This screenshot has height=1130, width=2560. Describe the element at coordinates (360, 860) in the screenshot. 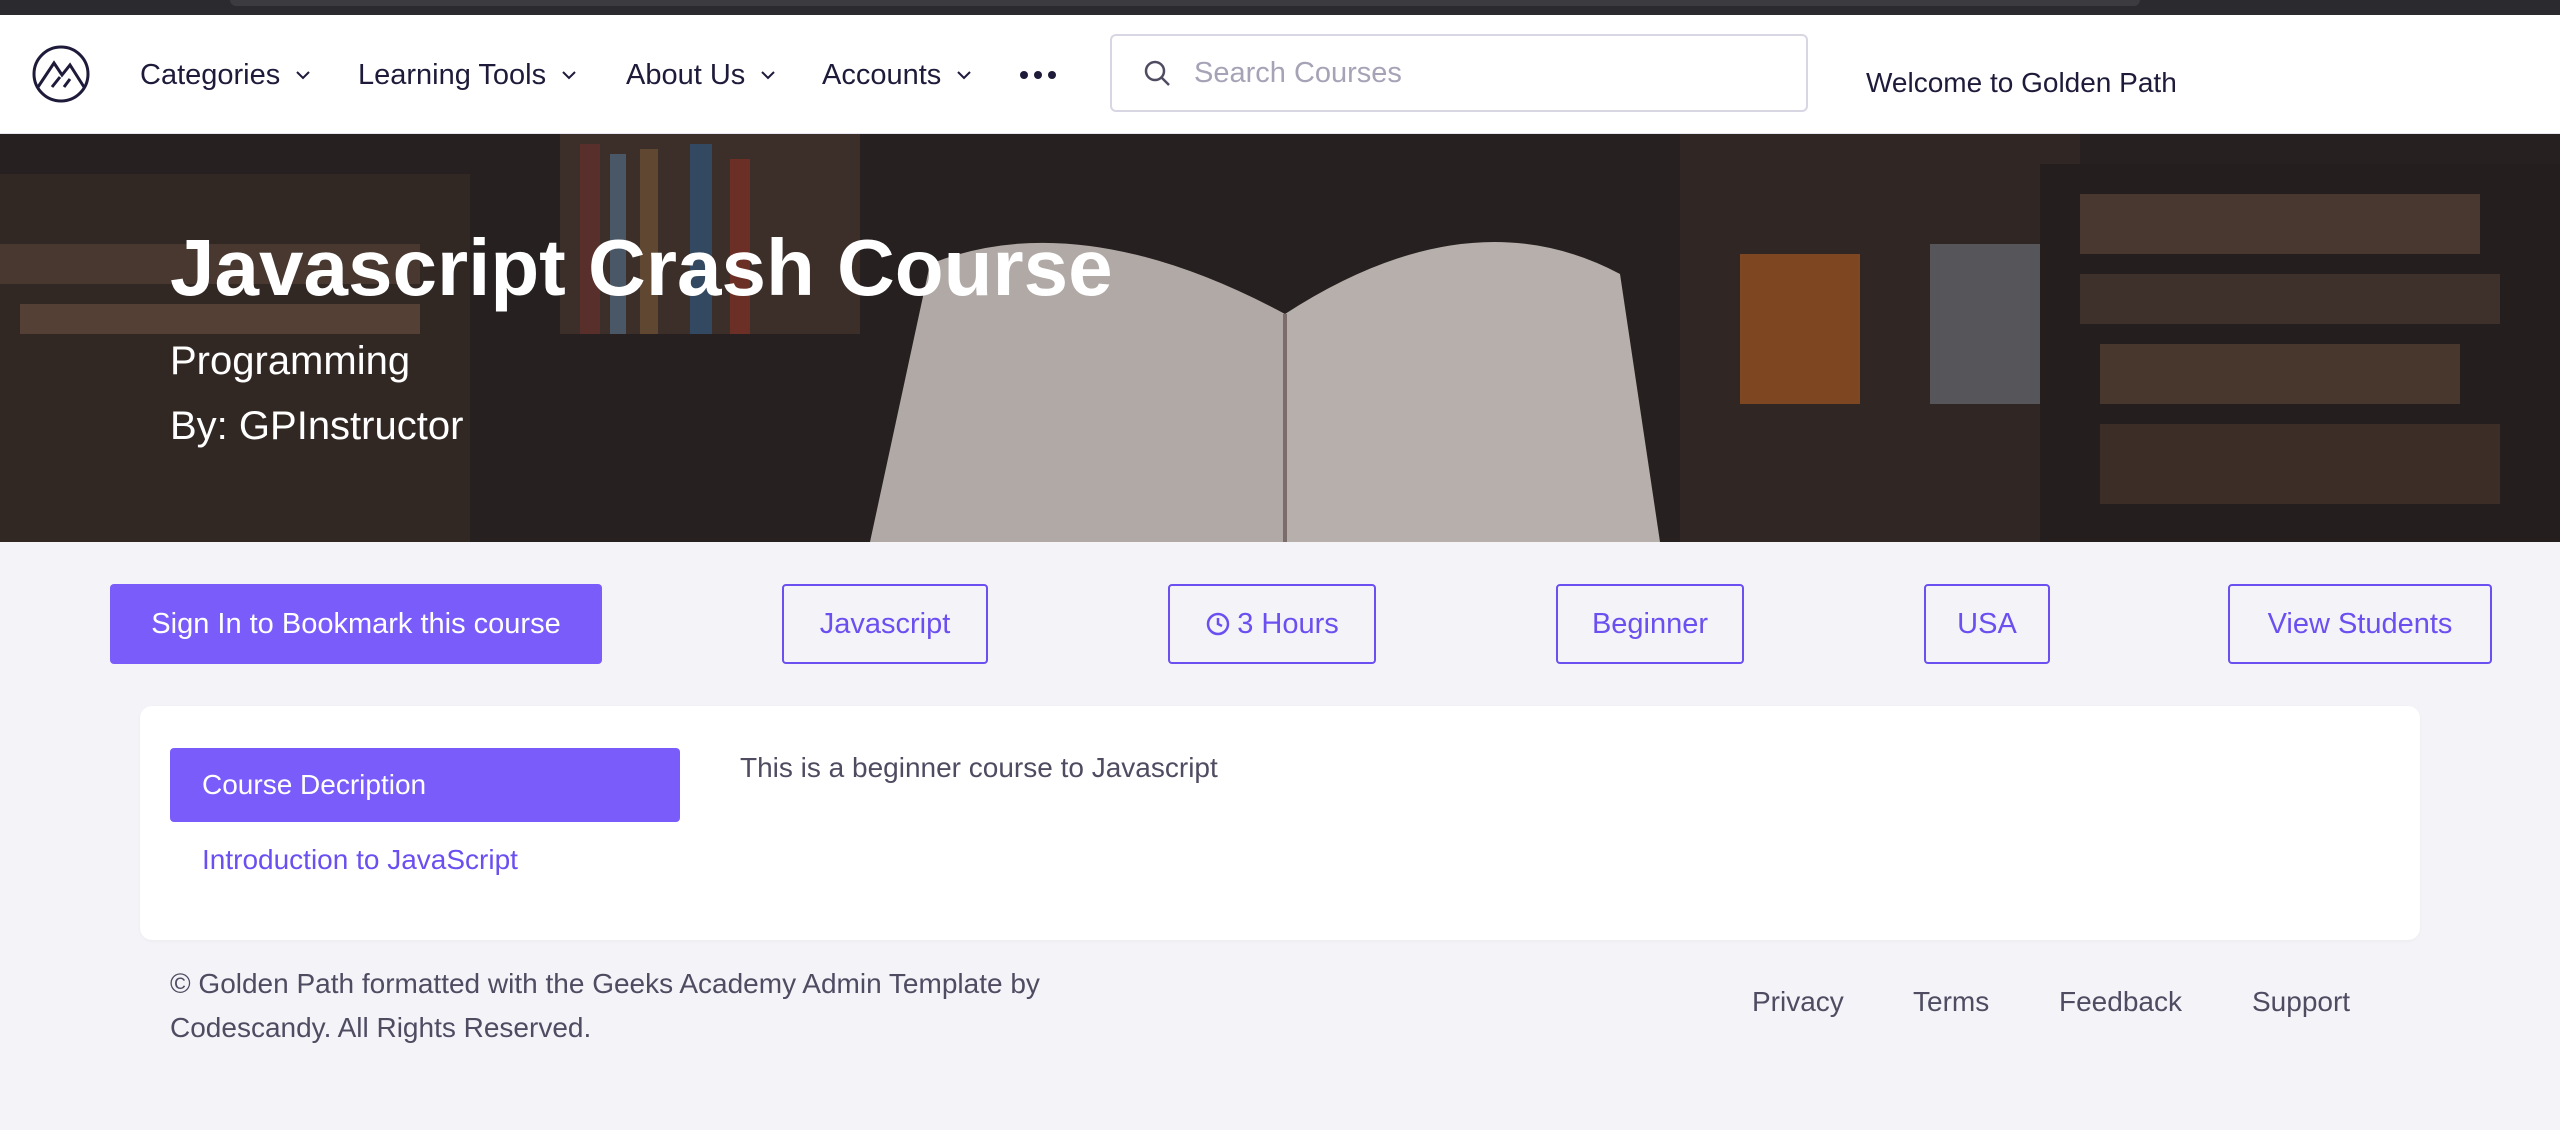

I see `tab-introduction-to-javascript: Introduction to JavaScript` at that location.